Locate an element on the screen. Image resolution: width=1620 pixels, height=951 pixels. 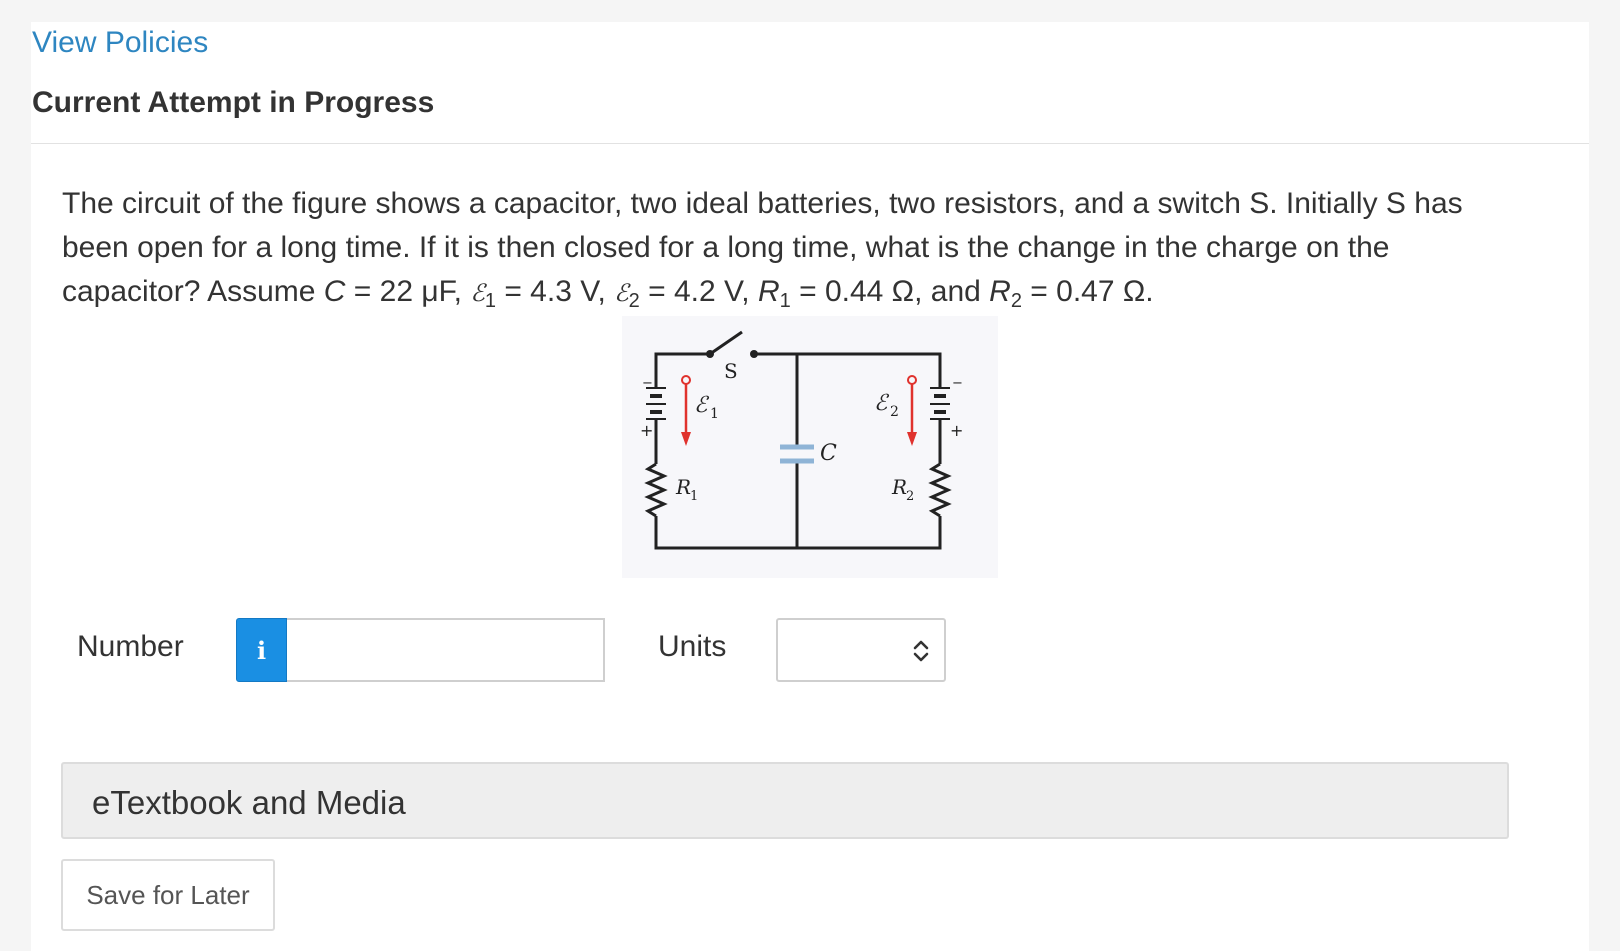
emf2-symbol: ℰ is located at coordinates (621, 293).